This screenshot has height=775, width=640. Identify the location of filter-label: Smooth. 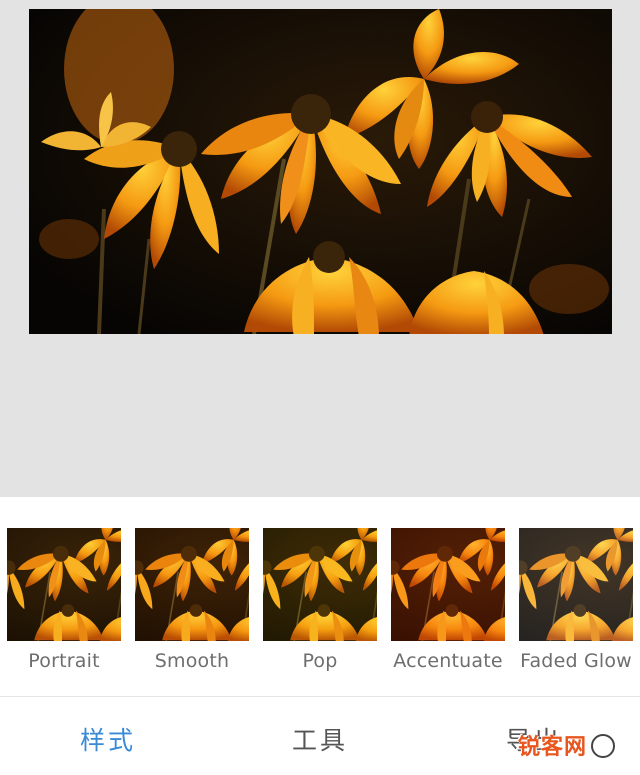
(192, 661).